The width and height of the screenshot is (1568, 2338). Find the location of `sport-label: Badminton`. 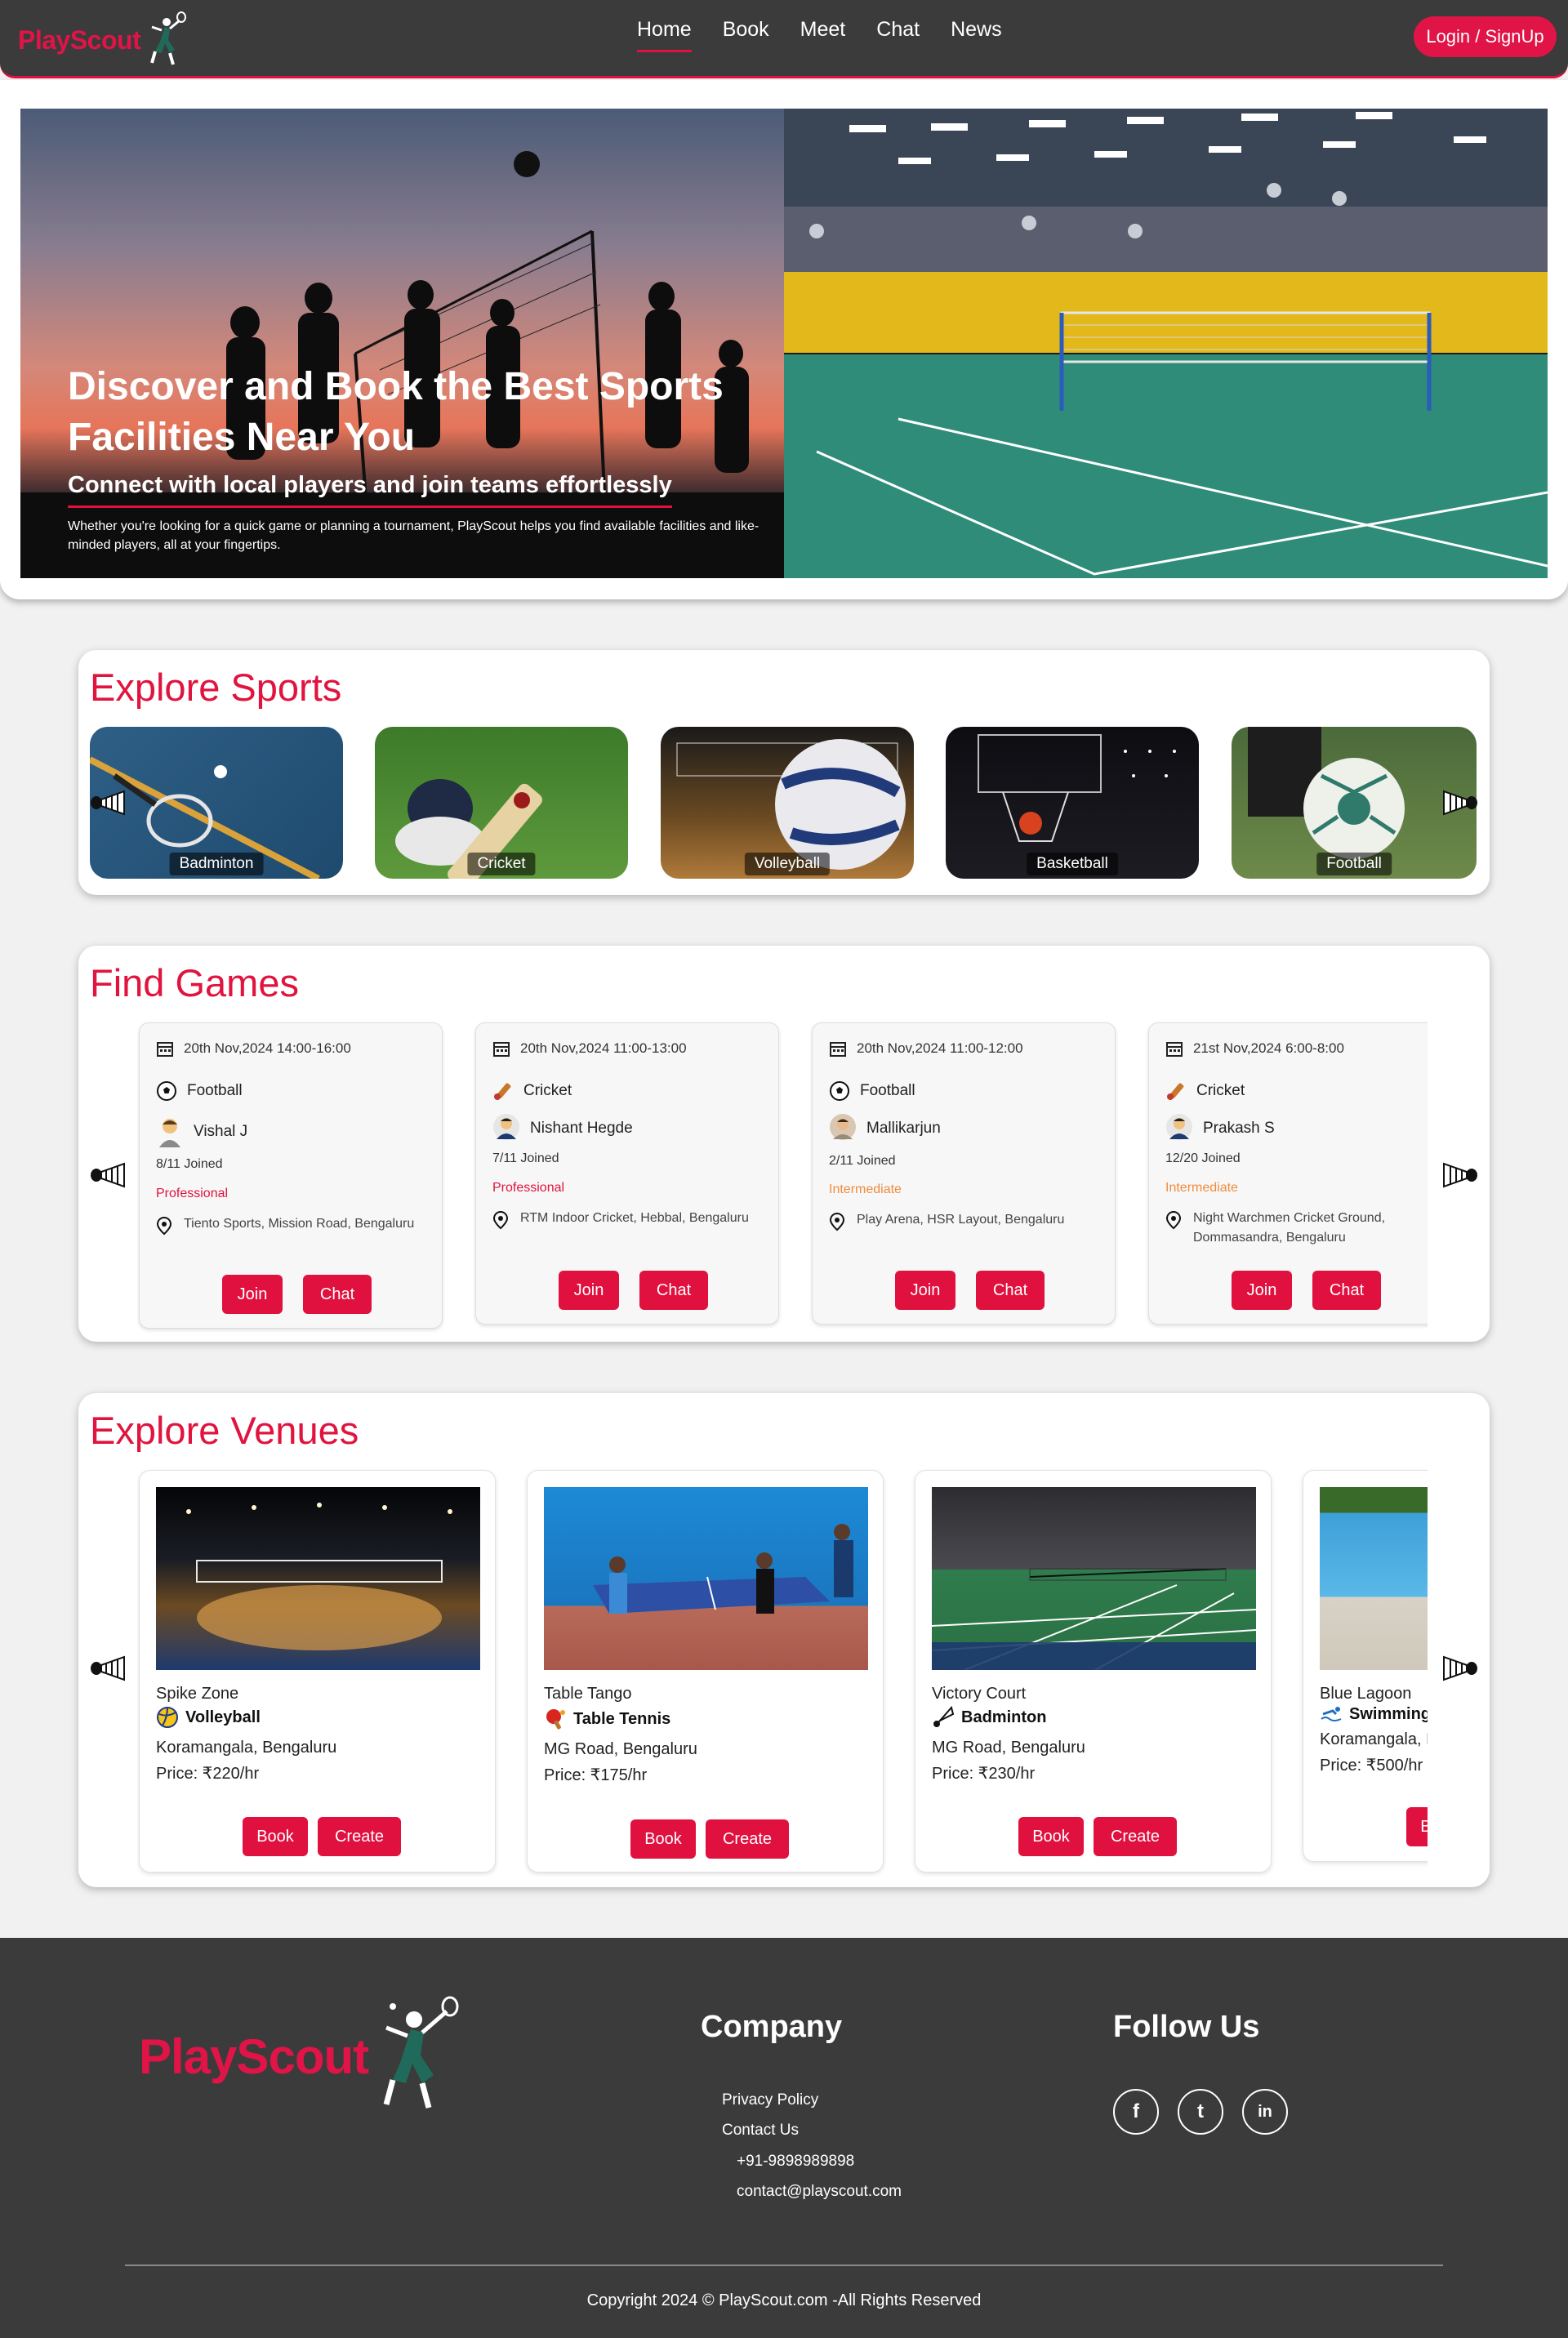

sport-label: Badminton is located at coordinates (217, 864).